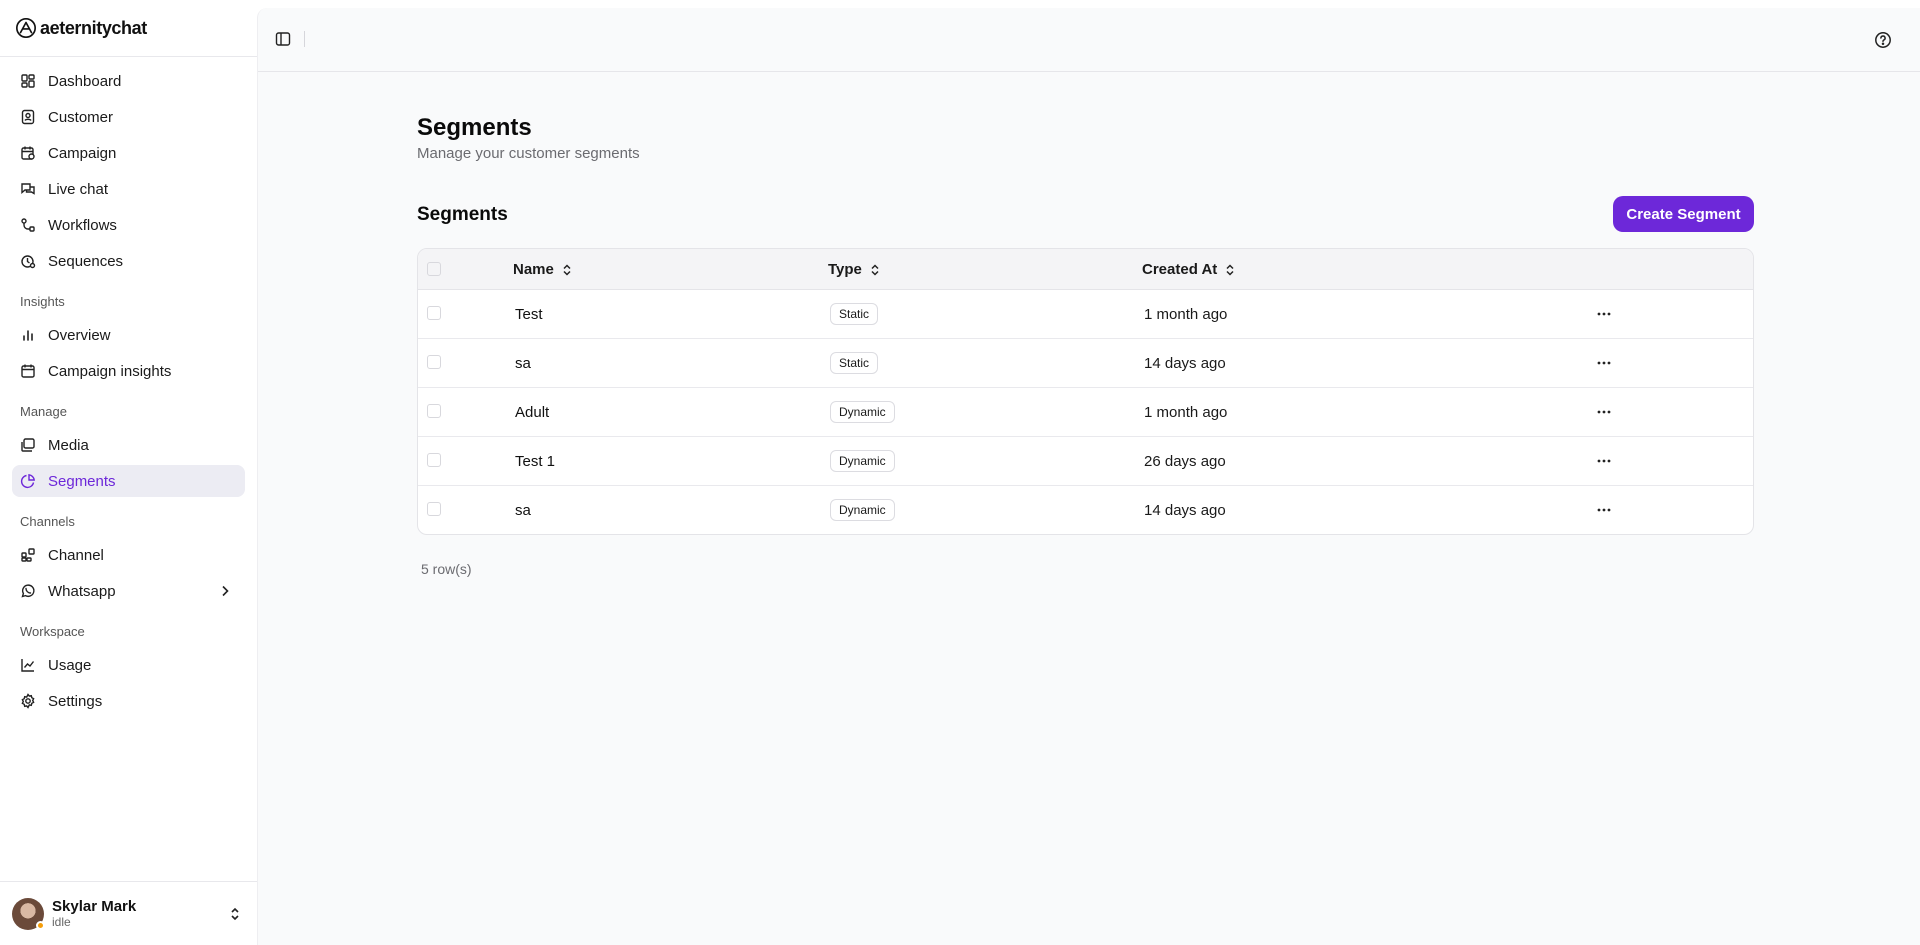 This screenshot has height=945, width=1920. Describe the element at coordinates (1185, 461) in the screenshot. I see `segment-created-at: 26 days ago` at that location.